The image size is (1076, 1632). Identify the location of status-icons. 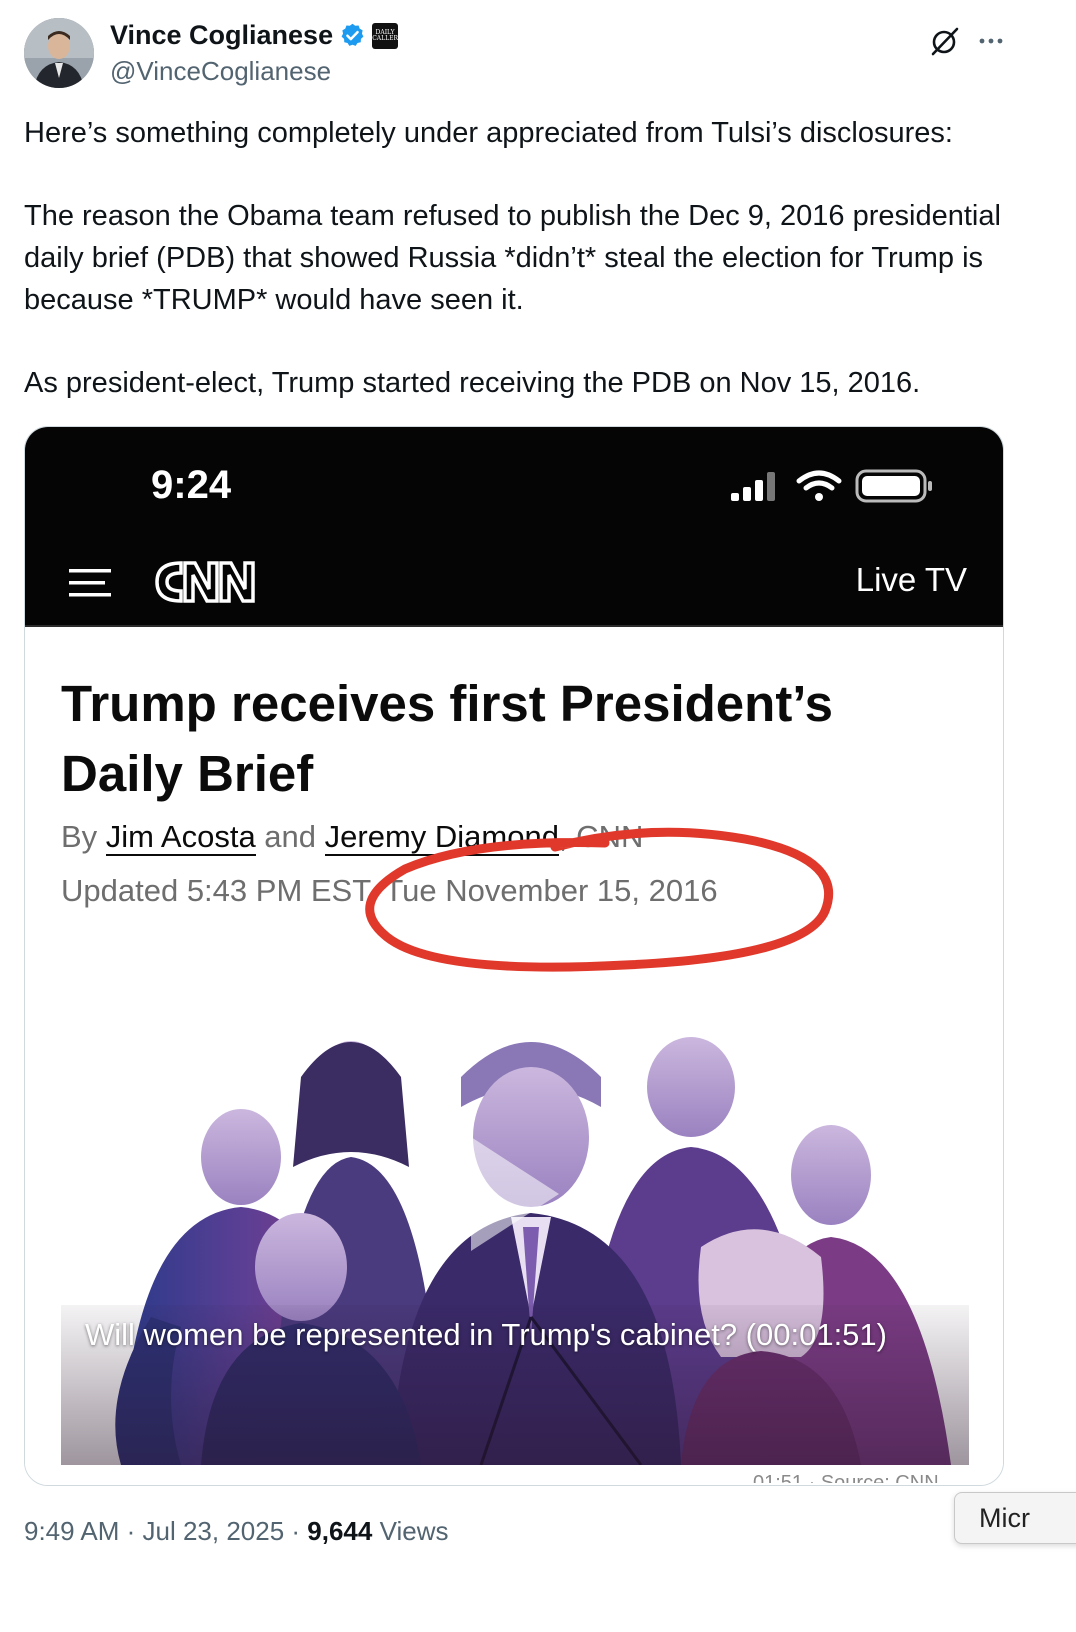
(831, 486).